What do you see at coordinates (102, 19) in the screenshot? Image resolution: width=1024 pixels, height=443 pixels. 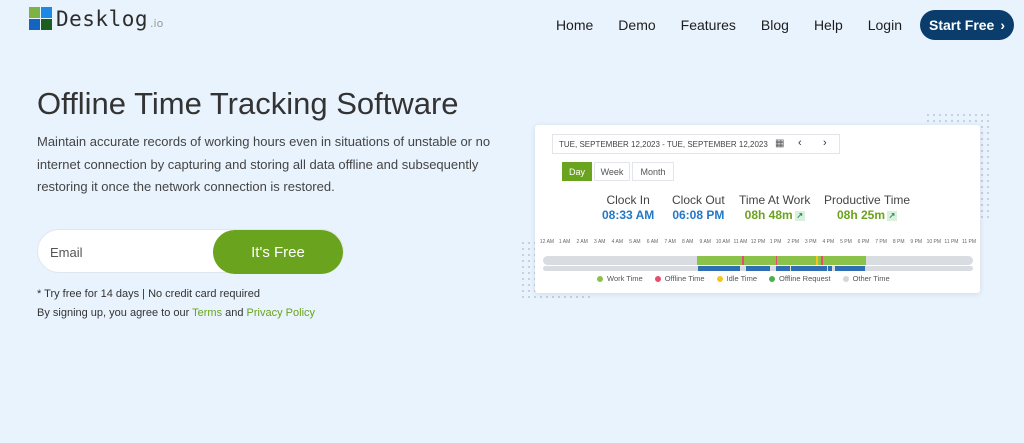 I see `logo-text: Desklog` at bounding box center [102, 19].